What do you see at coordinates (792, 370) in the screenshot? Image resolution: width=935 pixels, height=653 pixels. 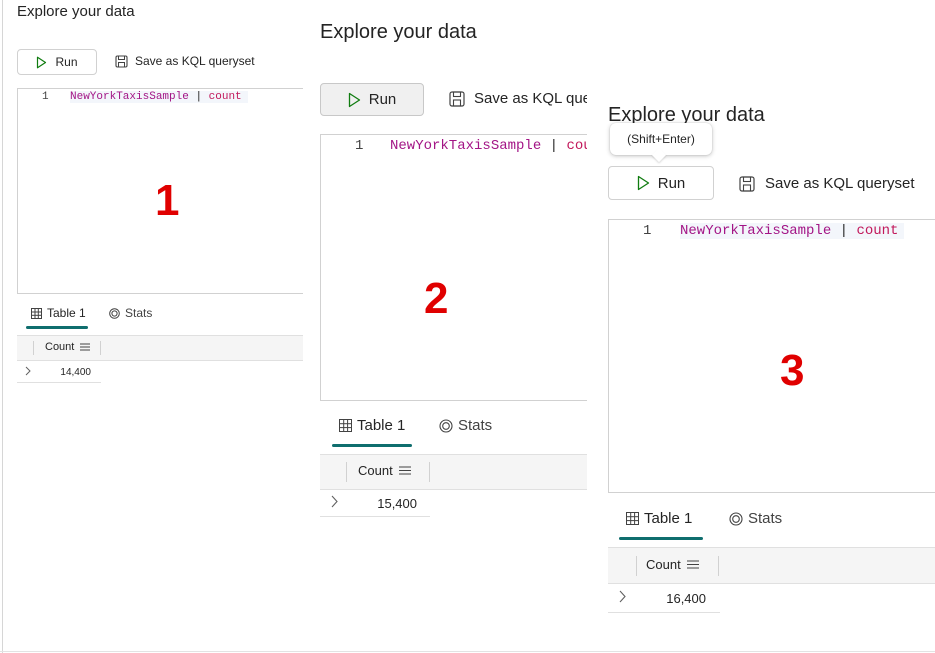 I see `annotation-number: 3` at bounding box center [792, 370].